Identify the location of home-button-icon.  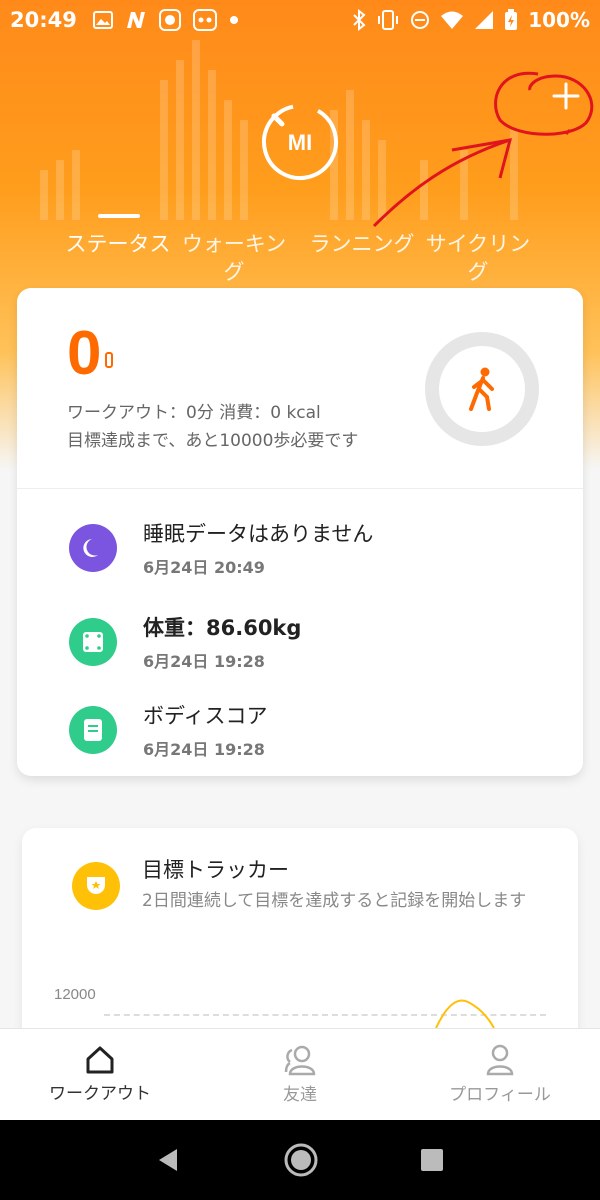
(301, 1160).